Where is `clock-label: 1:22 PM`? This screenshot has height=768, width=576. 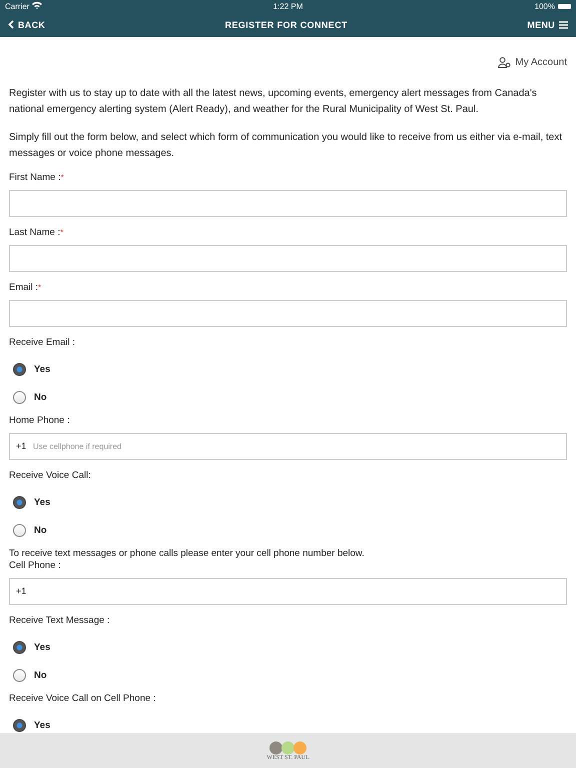
clock-label: 1:22 PM is located at coordinates (288, 6).